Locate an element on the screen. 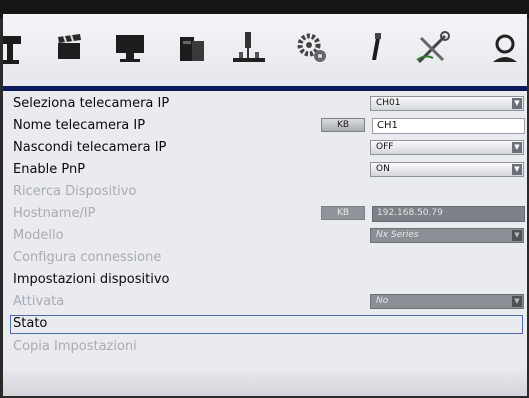  activated-value: No is located at coordinates (382, 301).